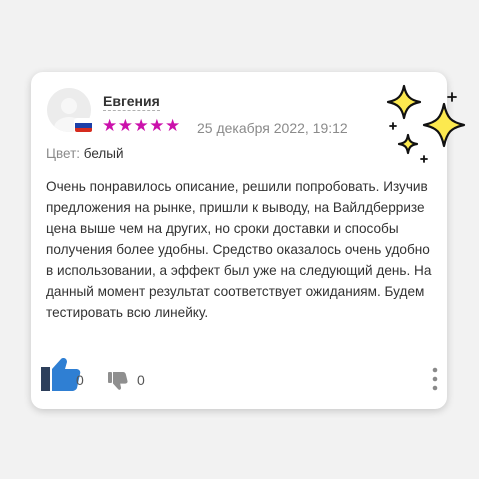 Image resolution: width=479 pixels, height=479 pixels. I want to click on more-vertical-icon, so click(435, 379).